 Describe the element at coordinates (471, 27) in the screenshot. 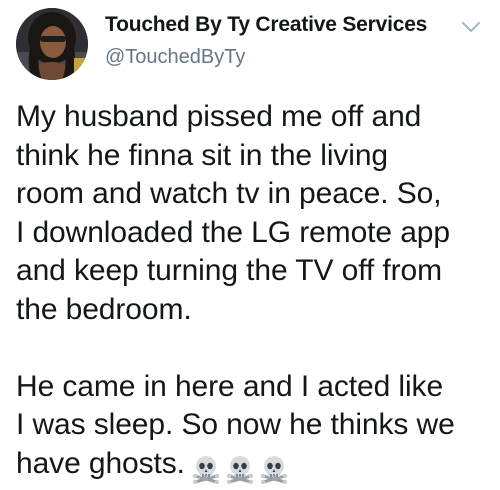

I see `chevron-down-icon` at that location.